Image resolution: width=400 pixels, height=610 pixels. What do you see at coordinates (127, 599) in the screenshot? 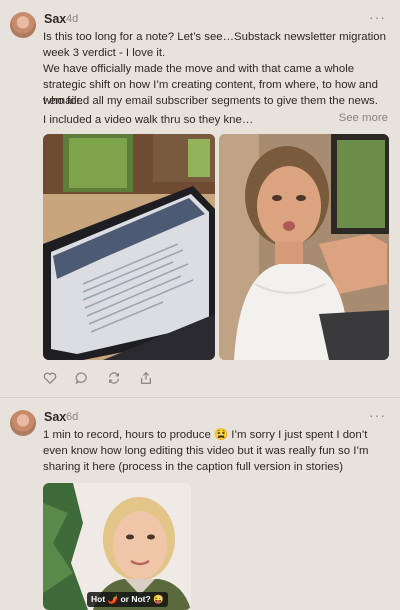
I see `video-caption: Hot 🌶️ or Not? 😜` at bounding box center [127, 599].